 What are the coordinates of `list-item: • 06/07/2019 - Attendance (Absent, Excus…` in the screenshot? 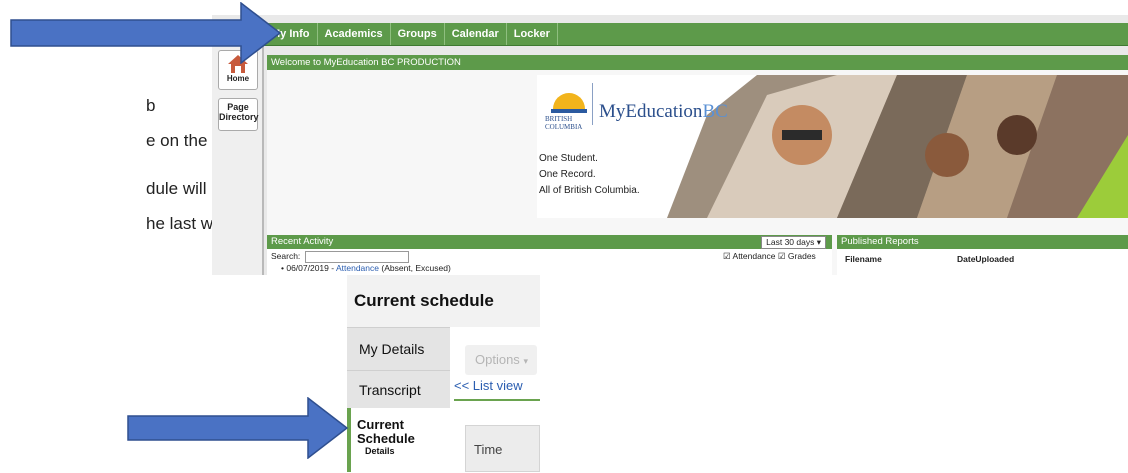 It's located at (366, 268).